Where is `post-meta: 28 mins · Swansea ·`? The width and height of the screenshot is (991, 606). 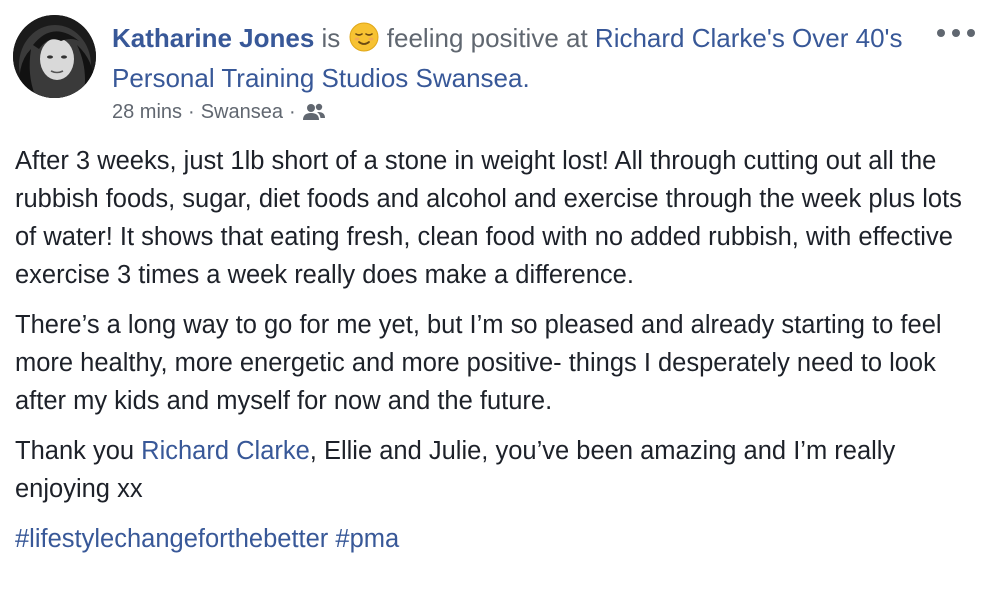
post-meta: 28 mins · Swansea · is located at coordinates (219, 112).